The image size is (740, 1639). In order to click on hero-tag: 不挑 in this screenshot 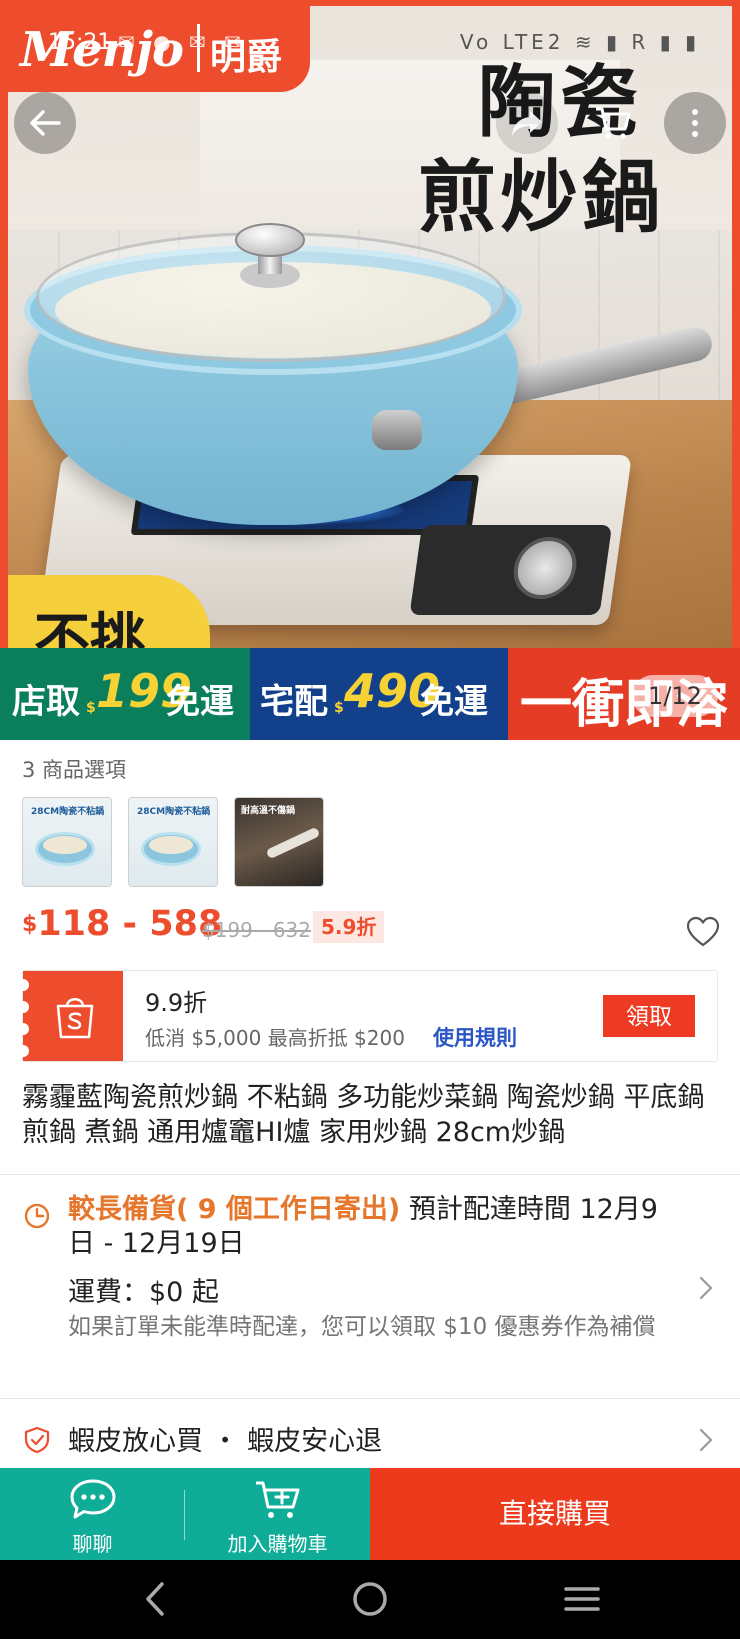, I will do `click(105, 624)`.